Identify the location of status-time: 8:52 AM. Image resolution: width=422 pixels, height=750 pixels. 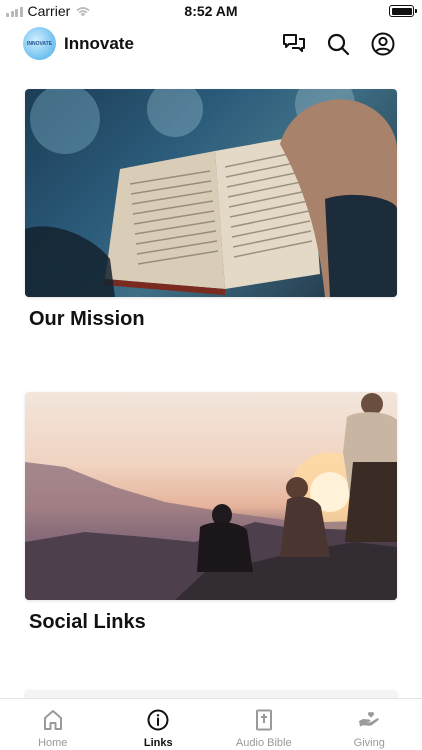
(211, 11).